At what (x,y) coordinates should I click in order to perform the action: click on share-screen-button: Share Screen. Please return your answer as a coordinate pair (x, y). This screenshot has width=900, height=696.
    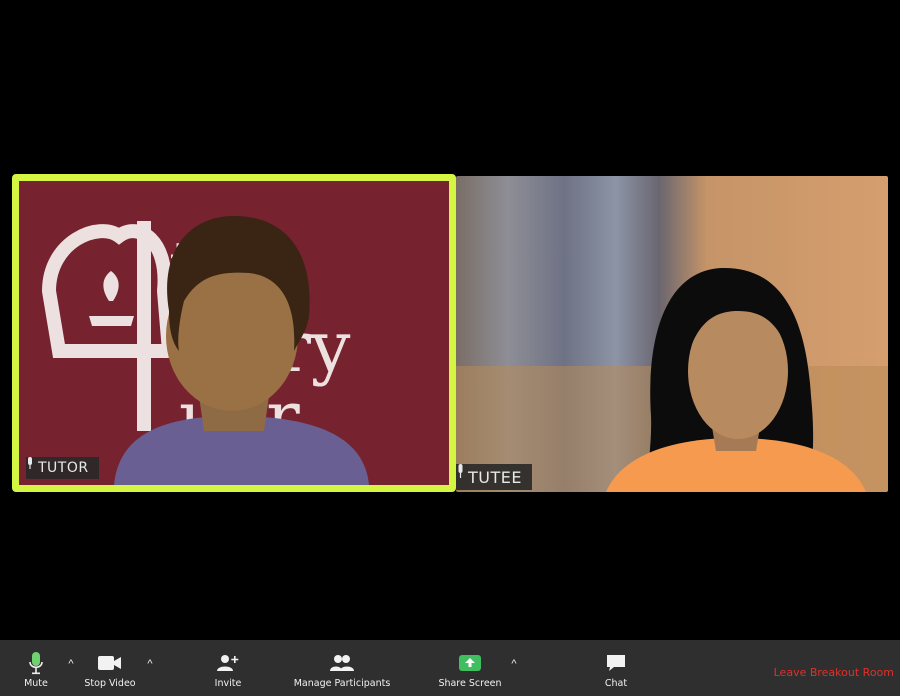
    Looking at the image, I should click on (470, 668).